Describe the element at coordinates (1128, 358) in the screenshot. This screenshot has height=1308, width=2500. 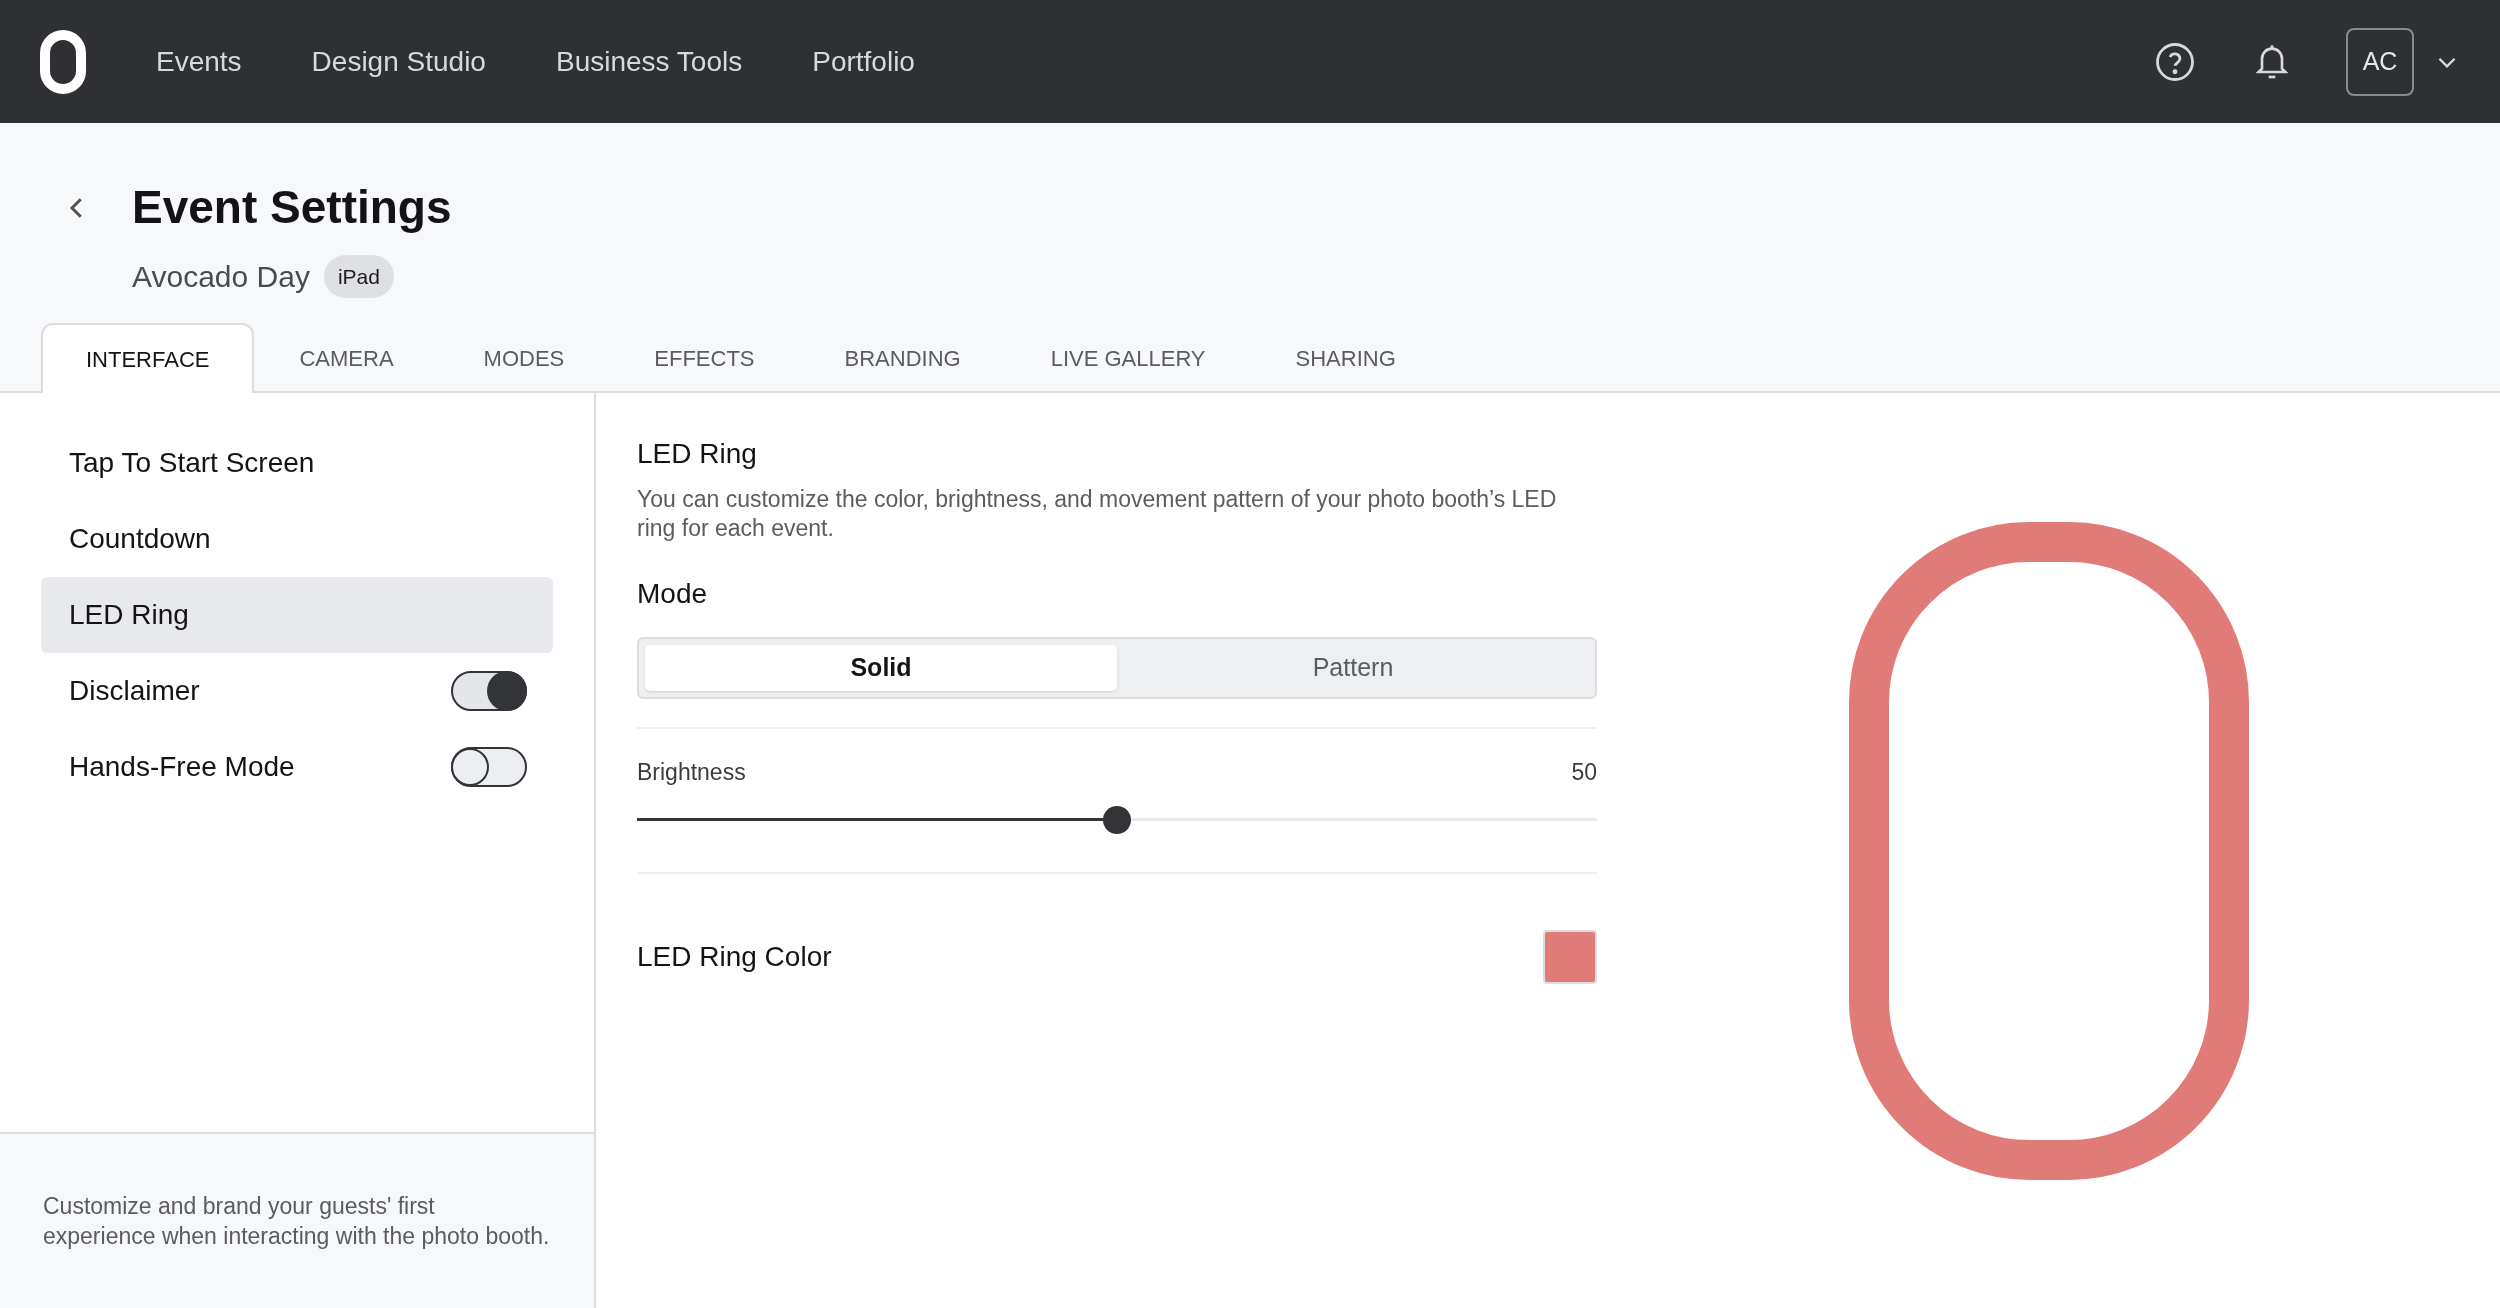
I see `tab: LIVE GALLERY` at that location.